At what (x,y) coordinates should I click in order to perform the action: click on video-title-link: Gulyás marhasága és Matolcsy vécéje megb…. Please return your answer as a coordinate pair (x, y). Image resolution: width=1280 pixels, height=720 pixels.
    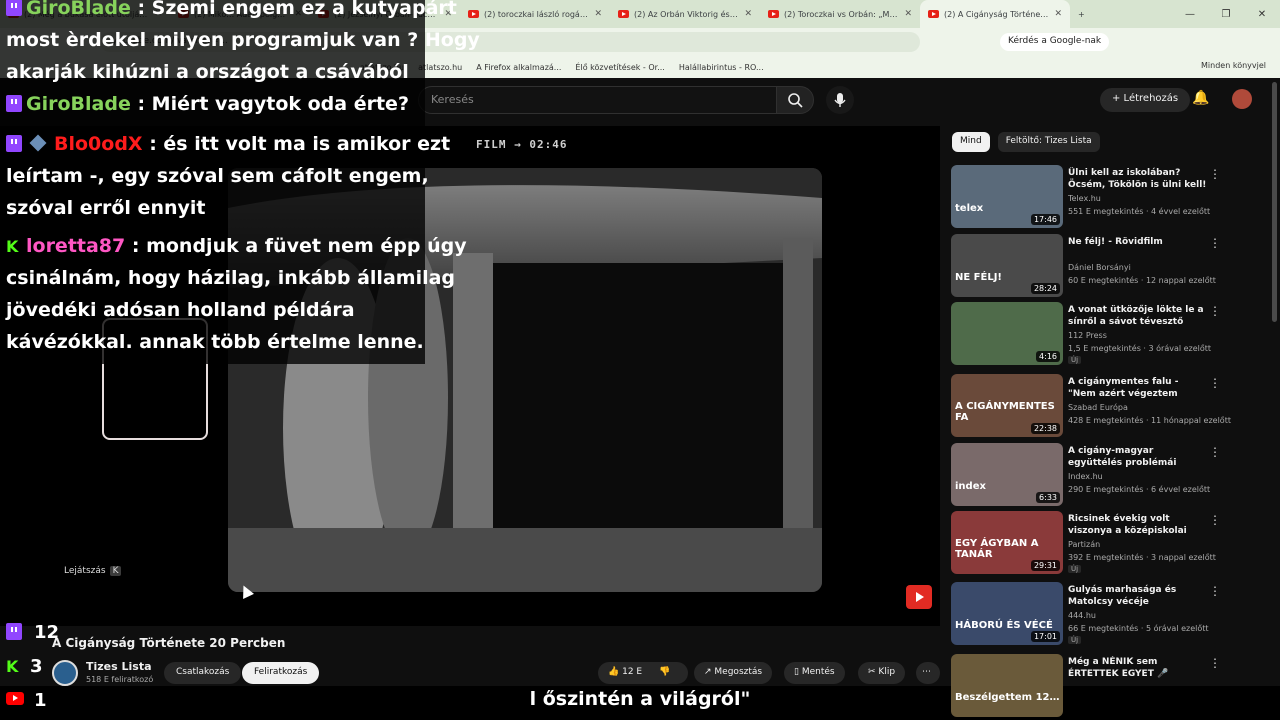
    Looking at the image, I should click on (1138, 596).